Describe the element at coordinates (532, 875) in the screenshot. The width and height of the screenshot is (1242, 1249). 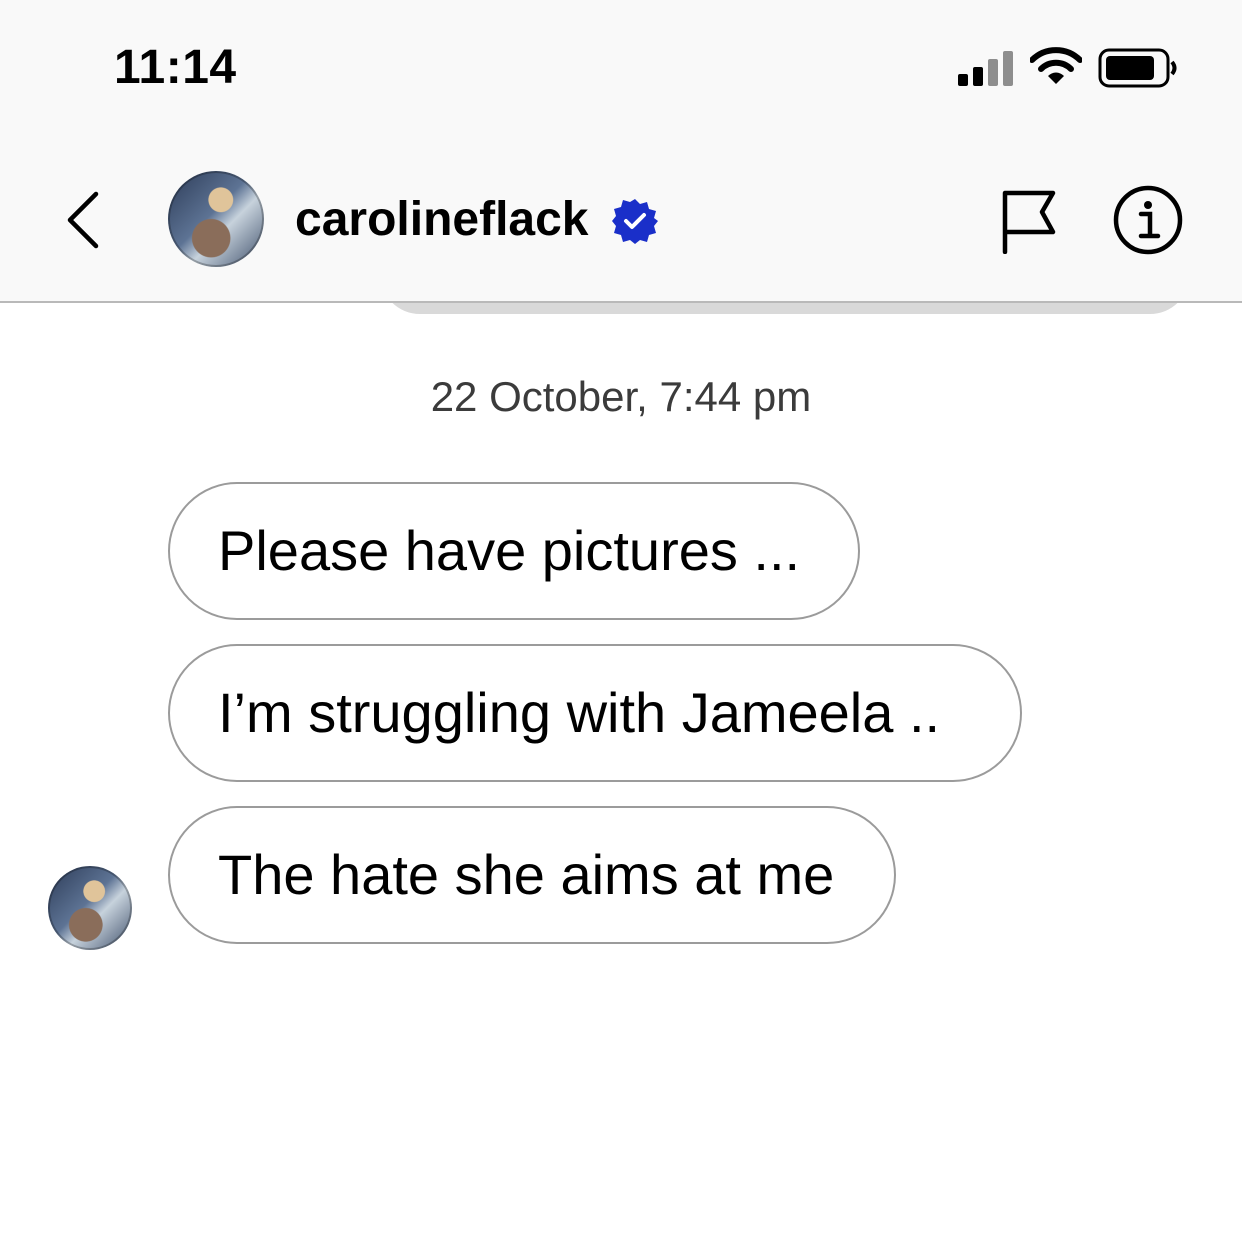
I see `message-bubble: The hate she aims at me` at that location.